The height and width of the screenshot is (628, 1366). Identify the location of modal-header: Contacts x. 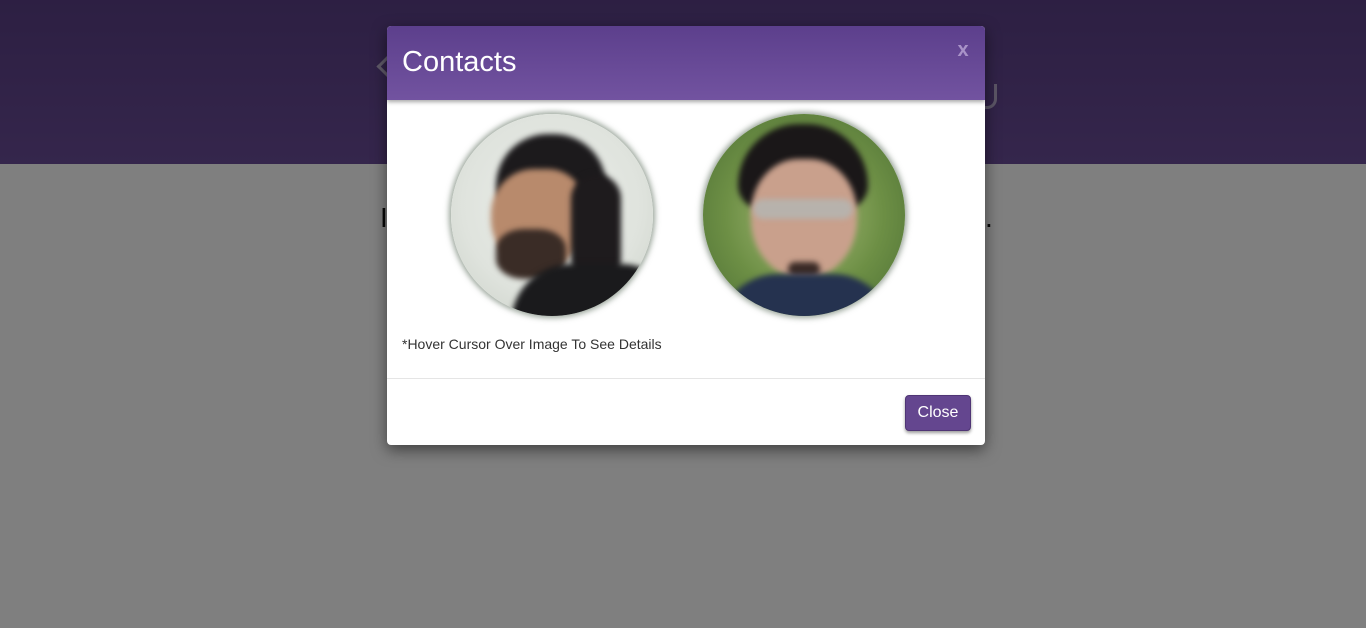
(686, 63).